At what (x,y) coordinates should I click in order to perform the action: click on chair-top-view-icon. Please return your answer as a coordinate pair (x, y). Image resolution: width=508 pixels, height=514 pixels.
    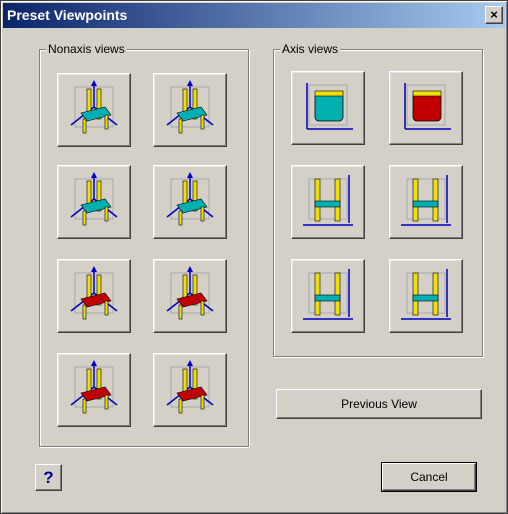
    Looking at the image, I should click on (329, 106).